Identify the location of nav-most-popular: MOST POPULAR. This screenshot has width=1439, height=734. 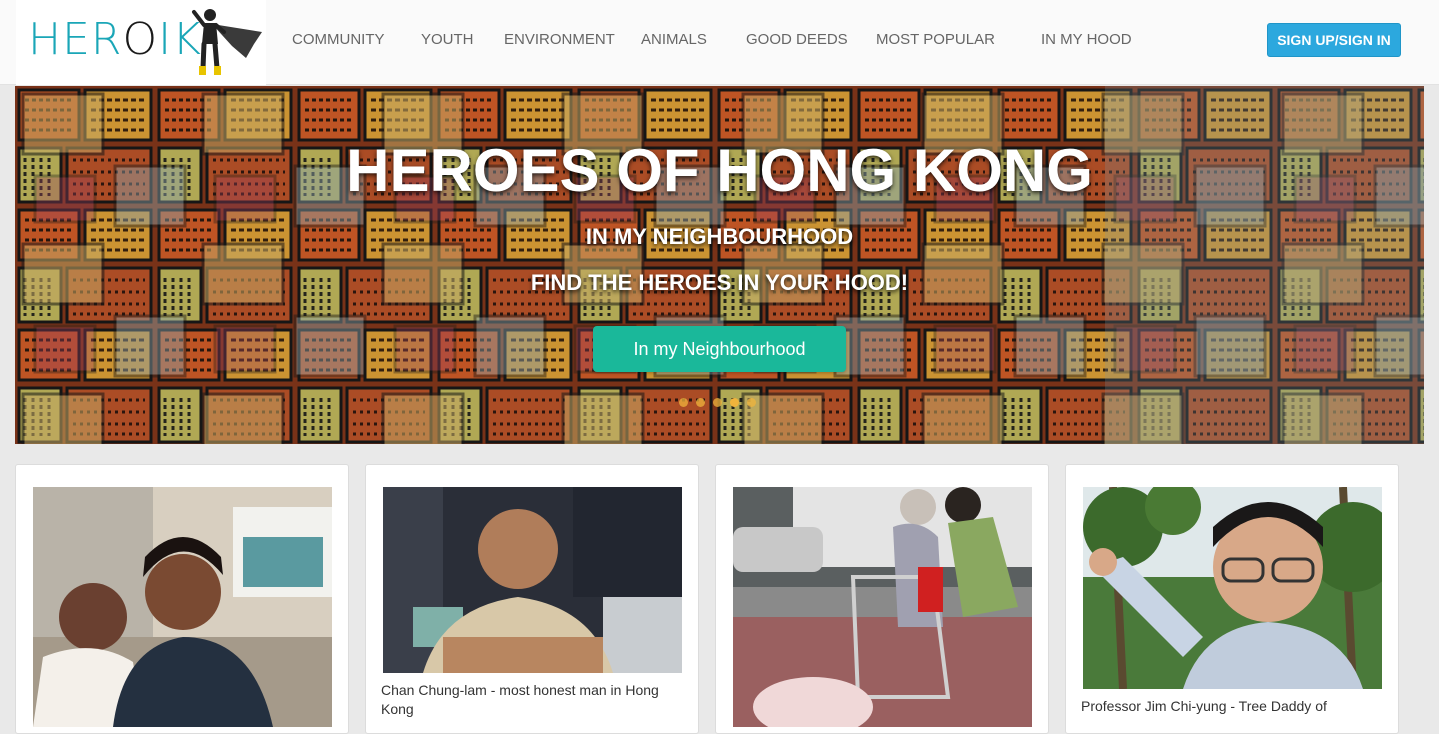
(935, 40).